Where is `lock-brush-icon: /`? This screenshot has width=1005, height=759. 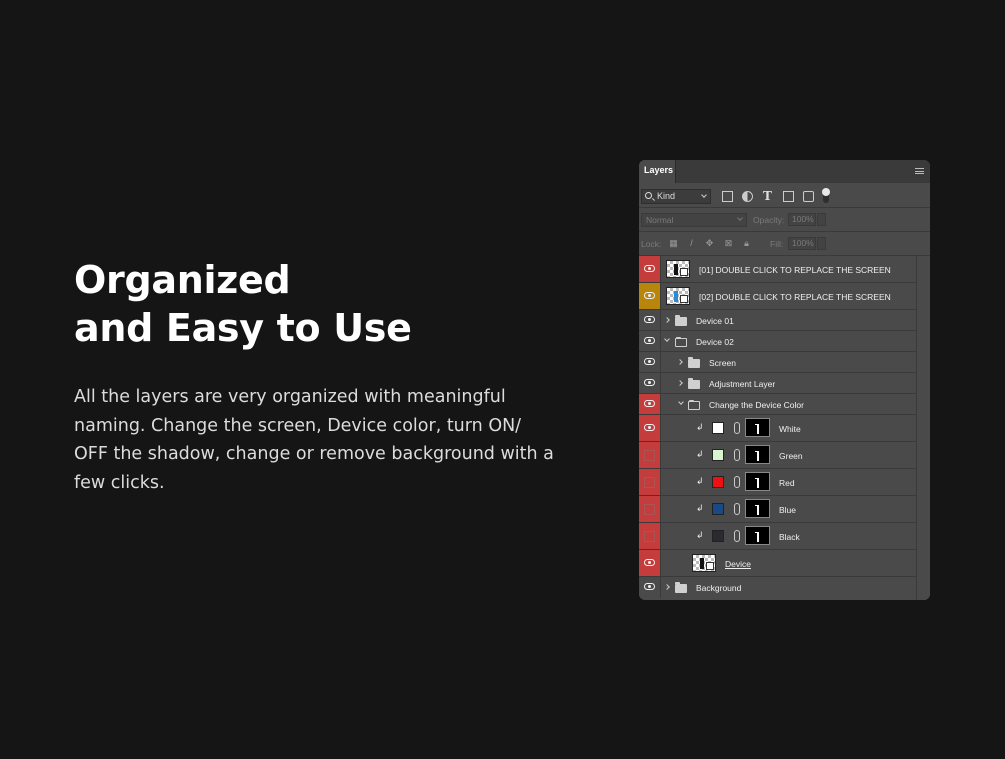 lock-brush-icon: / is located at coordinates (691, 243).